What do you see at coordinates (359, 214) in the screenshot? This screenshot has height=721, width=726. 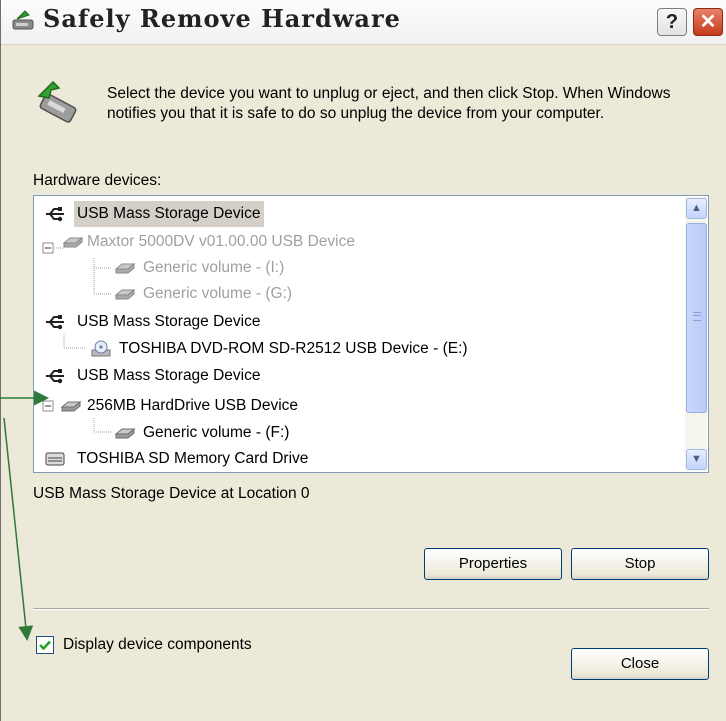 I see `tree-item-usb-mass-storage-1: USB Mass Storage Device` at bounding box center [359, 214].